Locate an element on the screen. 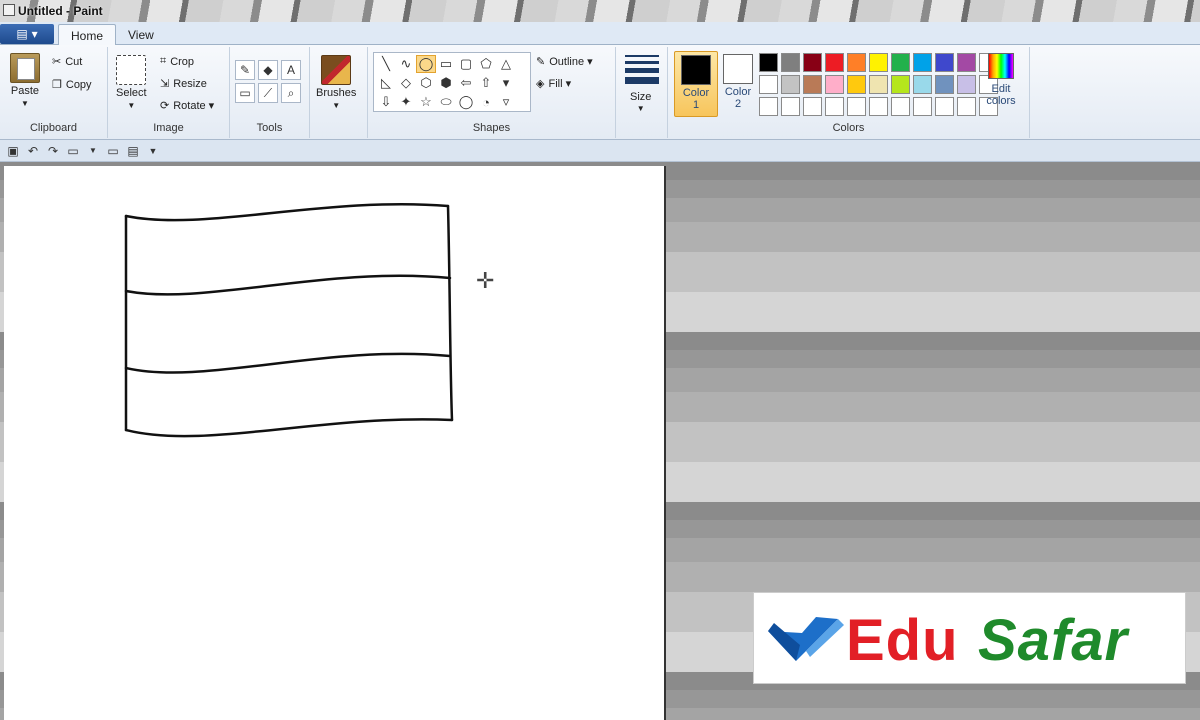  menu-icon: ▤ is located at coordinates (22, 34).